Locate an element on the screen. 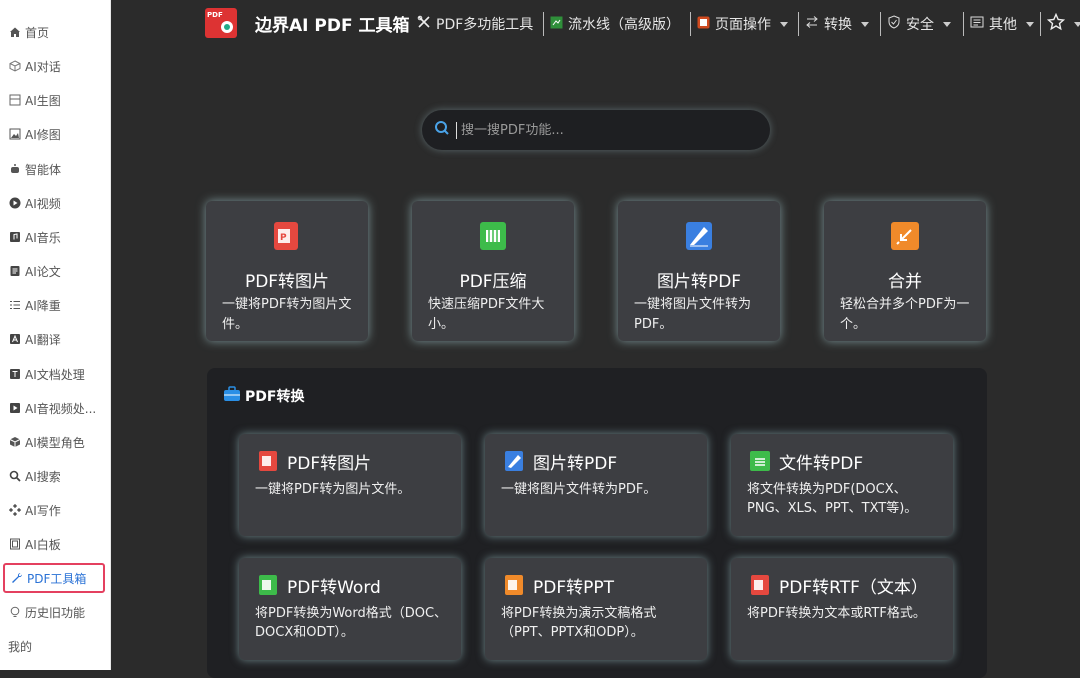 The image size is (1080, 678). nav-convert: 转换 is located at coordinates (833, 24).